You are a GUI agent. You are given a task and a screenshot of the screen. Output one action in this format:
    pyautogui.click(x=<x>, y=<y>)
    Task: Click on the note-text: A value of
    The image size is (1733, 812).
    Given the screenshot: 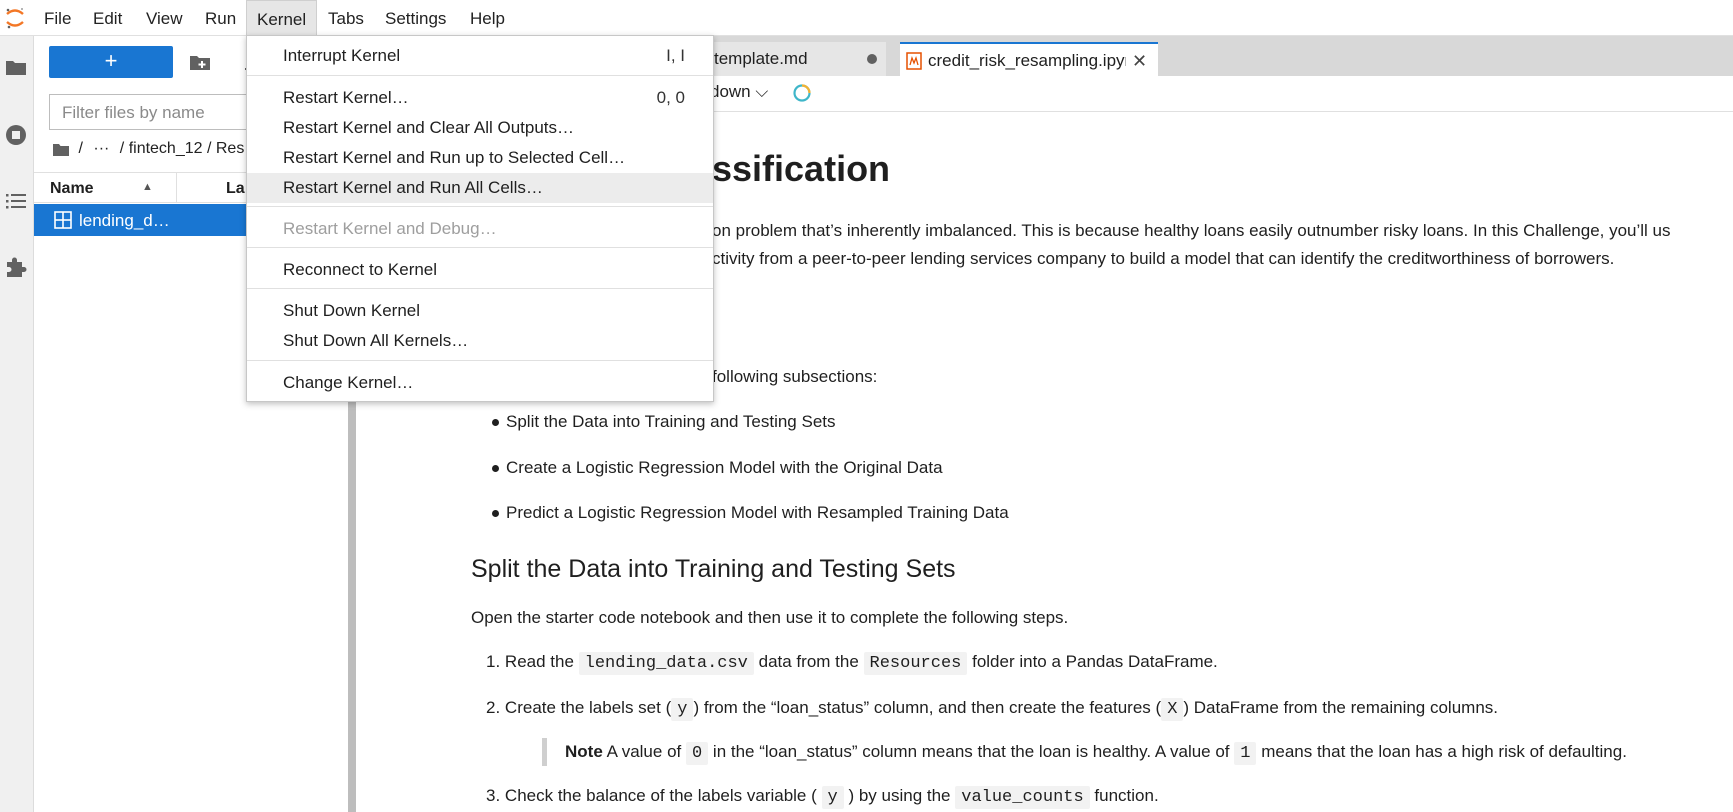 What is the action you would take?
    pyautogui.click(x=644, y=751)
    